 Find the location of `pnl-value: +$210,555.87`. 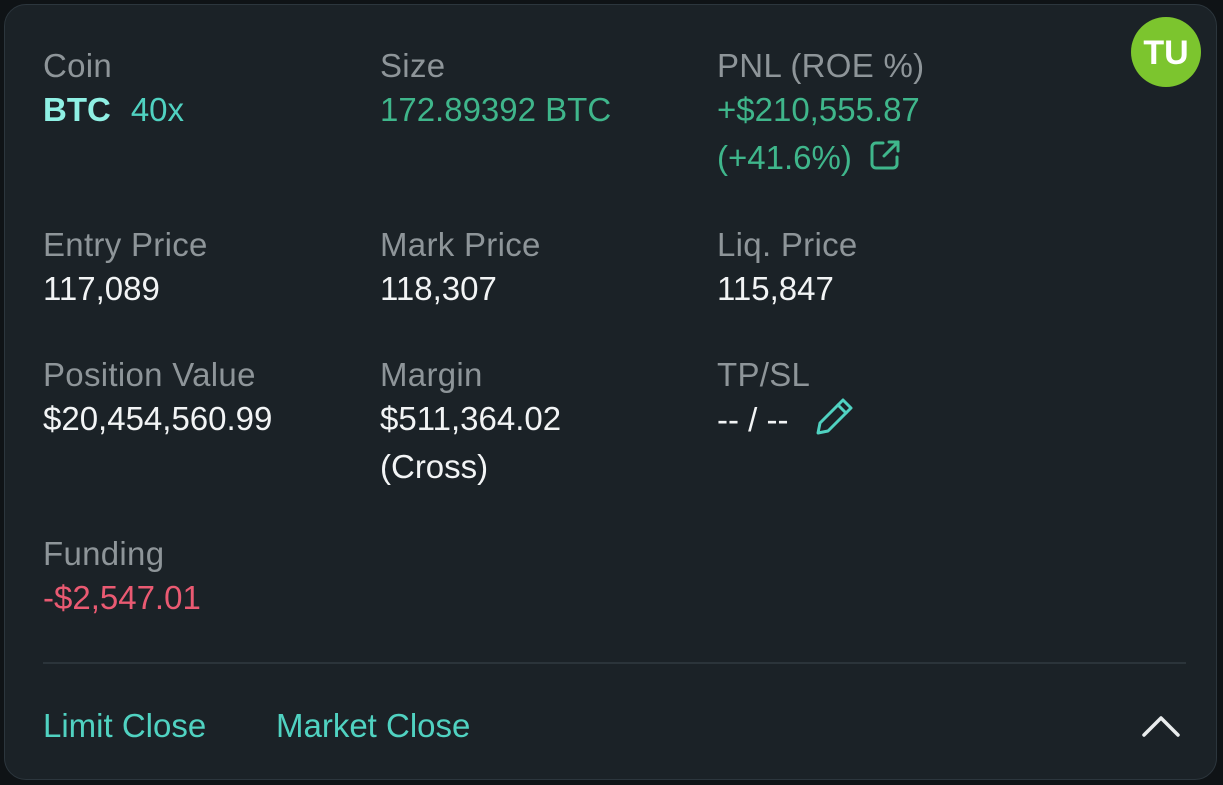

pnl-value: +$210,555.87 is located at coordinates (818, 109).